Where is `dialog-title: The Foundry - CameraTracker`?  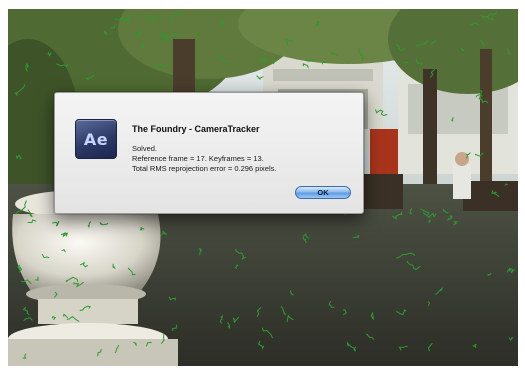
dialog-title: The Foundry - CameraTracker is located at coordinates (196, 129).